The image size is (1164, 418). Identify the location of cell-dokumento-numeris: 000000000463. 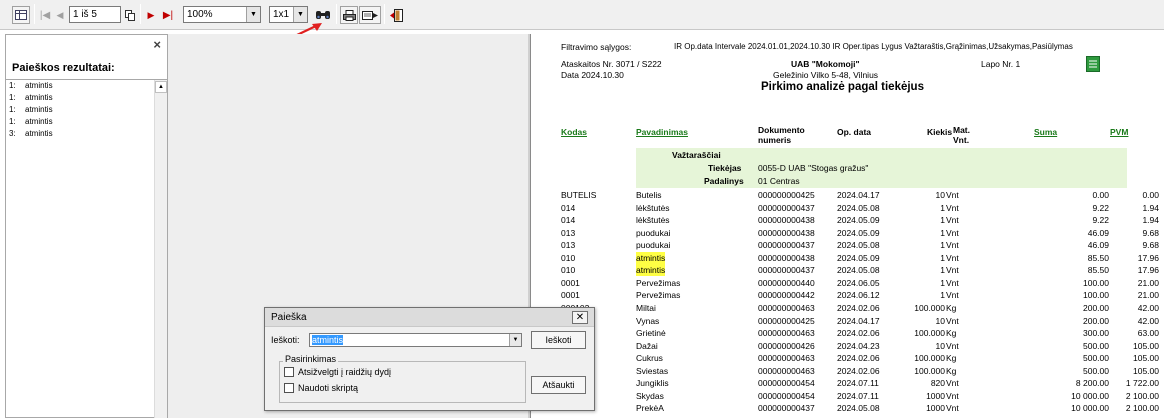
(786, 370).